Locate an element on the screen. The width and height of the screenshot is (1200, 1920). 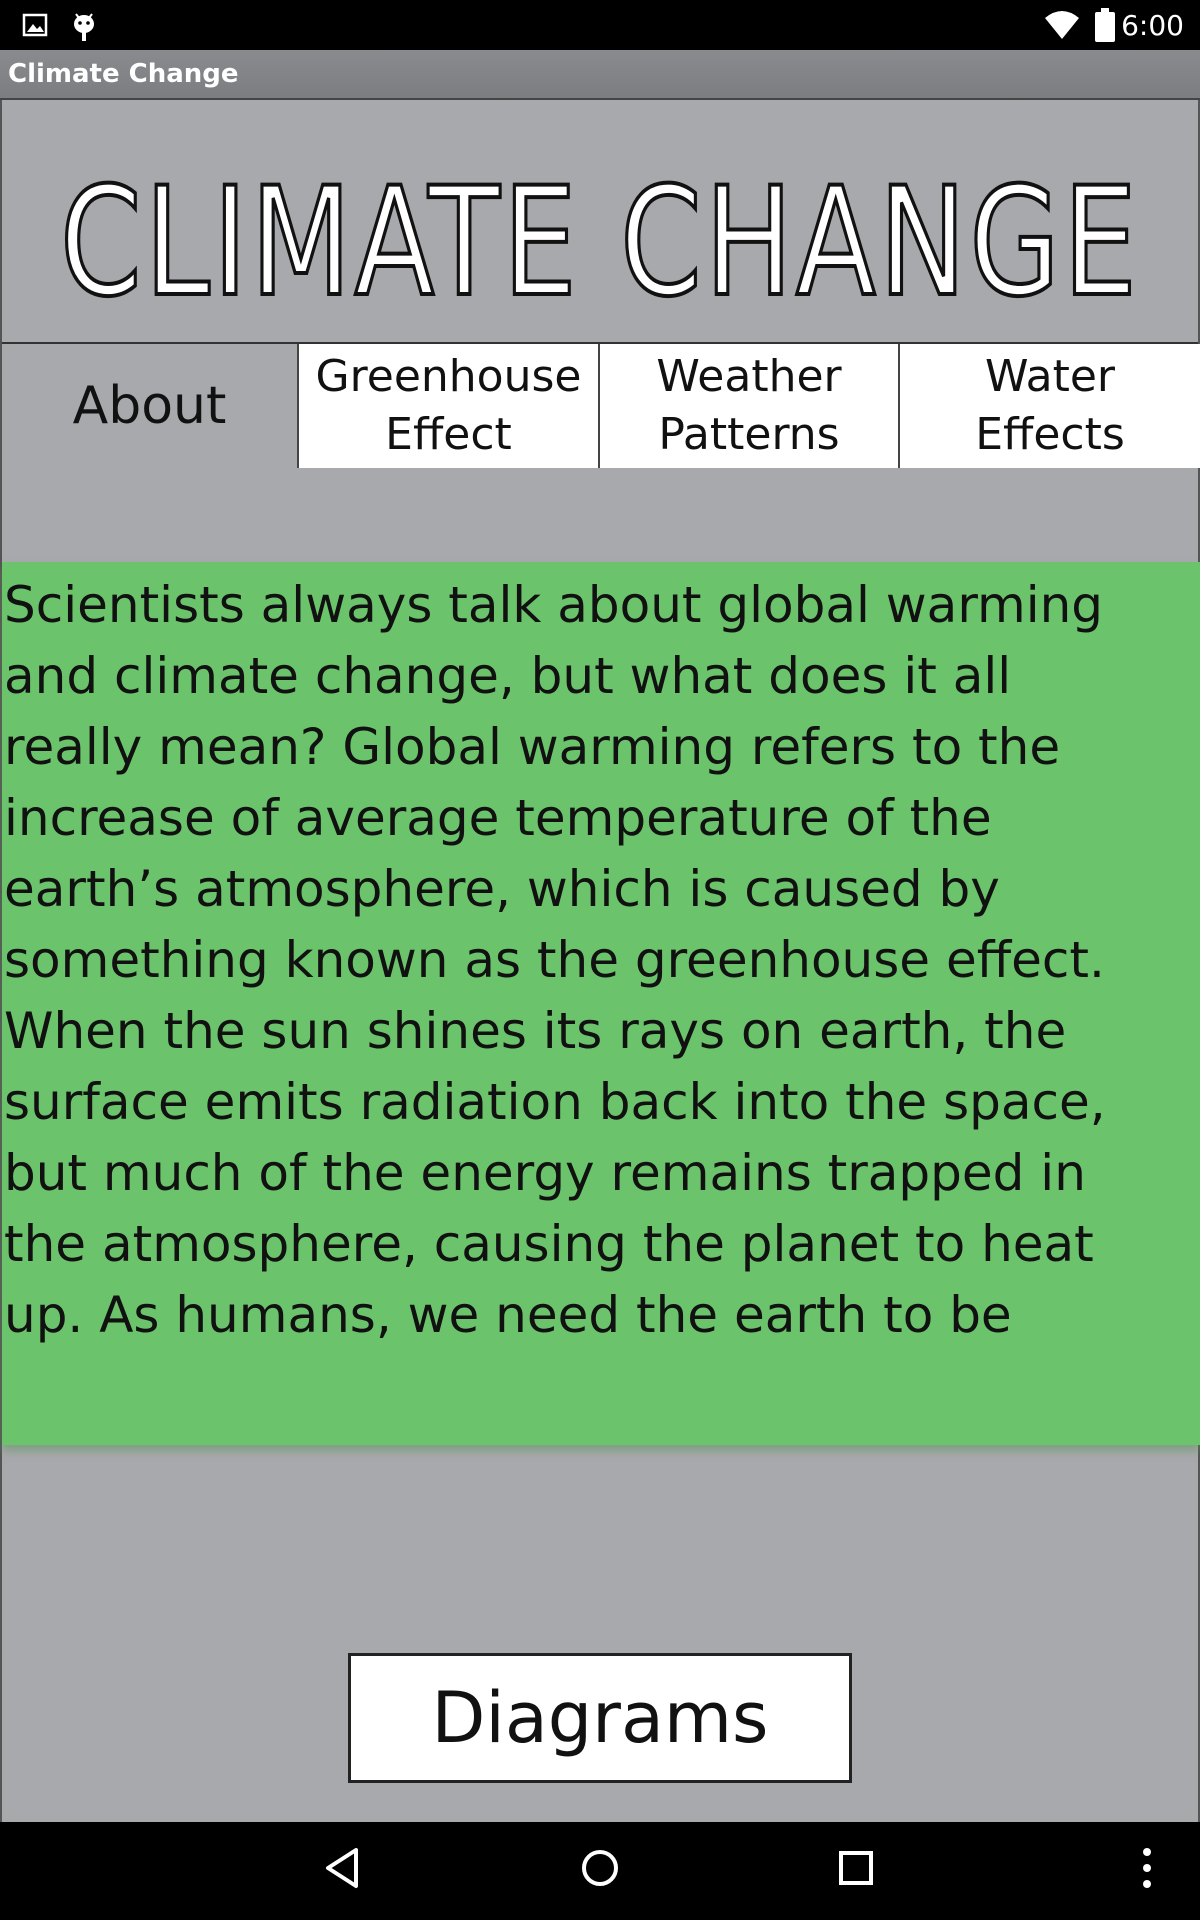
banner-title: Climate Change is located at coordinates (600, 243).